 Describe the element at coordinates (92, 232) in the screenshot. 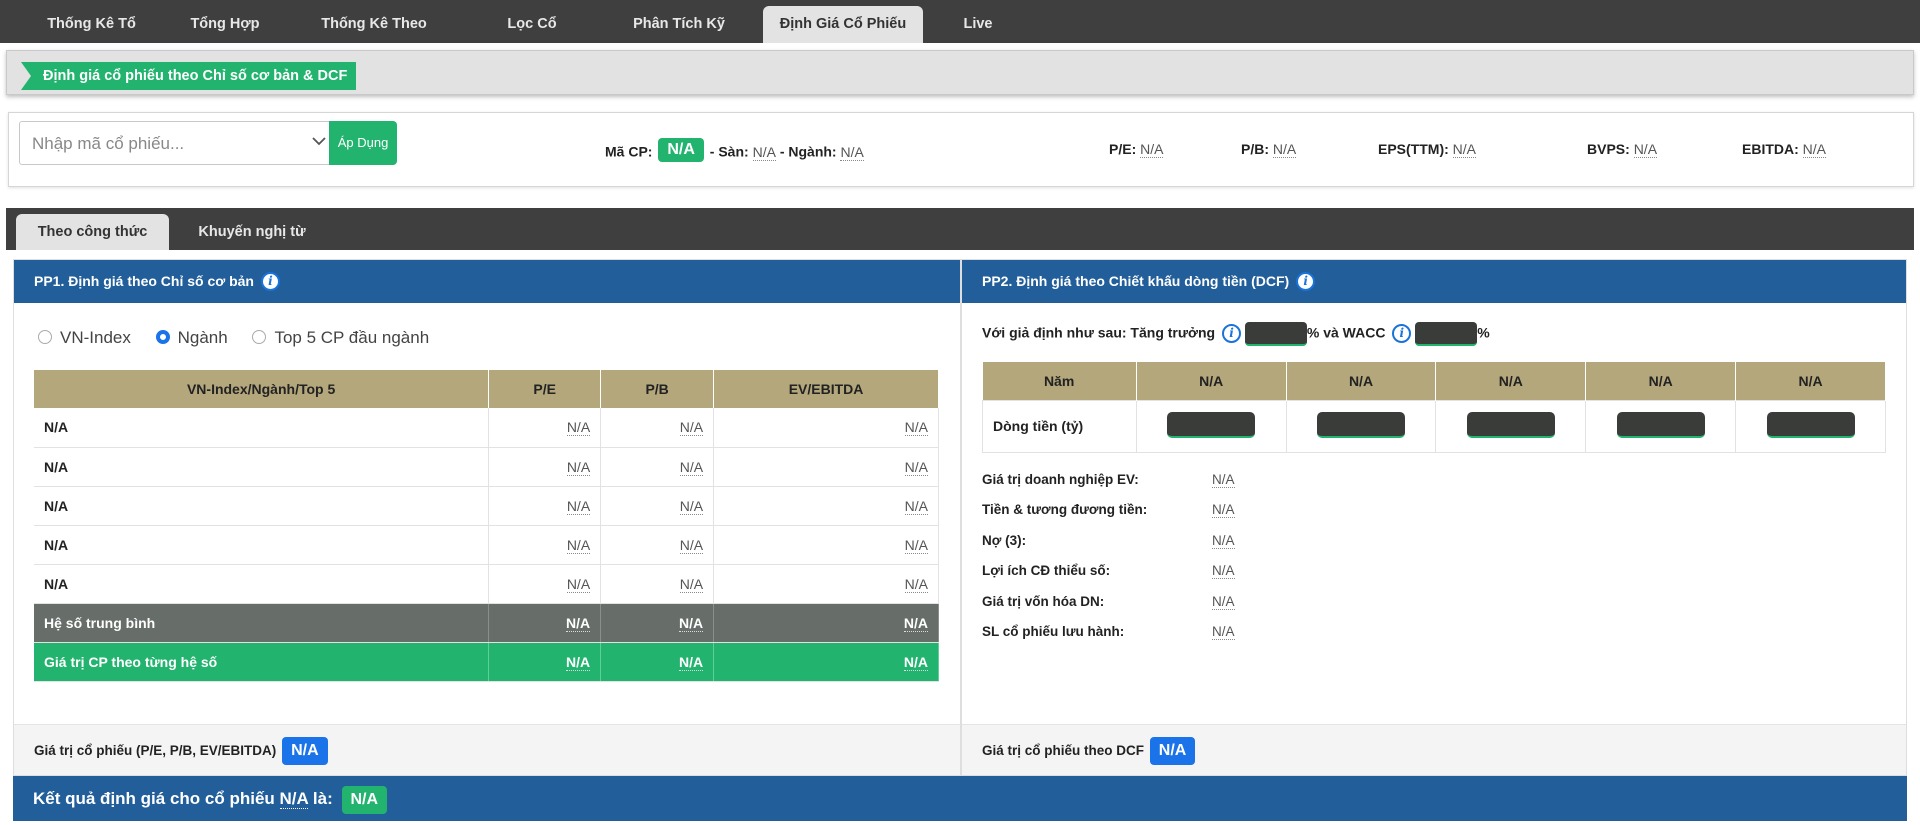

I see `tab-theo-cong-thuc: Theo công thức` at that location.